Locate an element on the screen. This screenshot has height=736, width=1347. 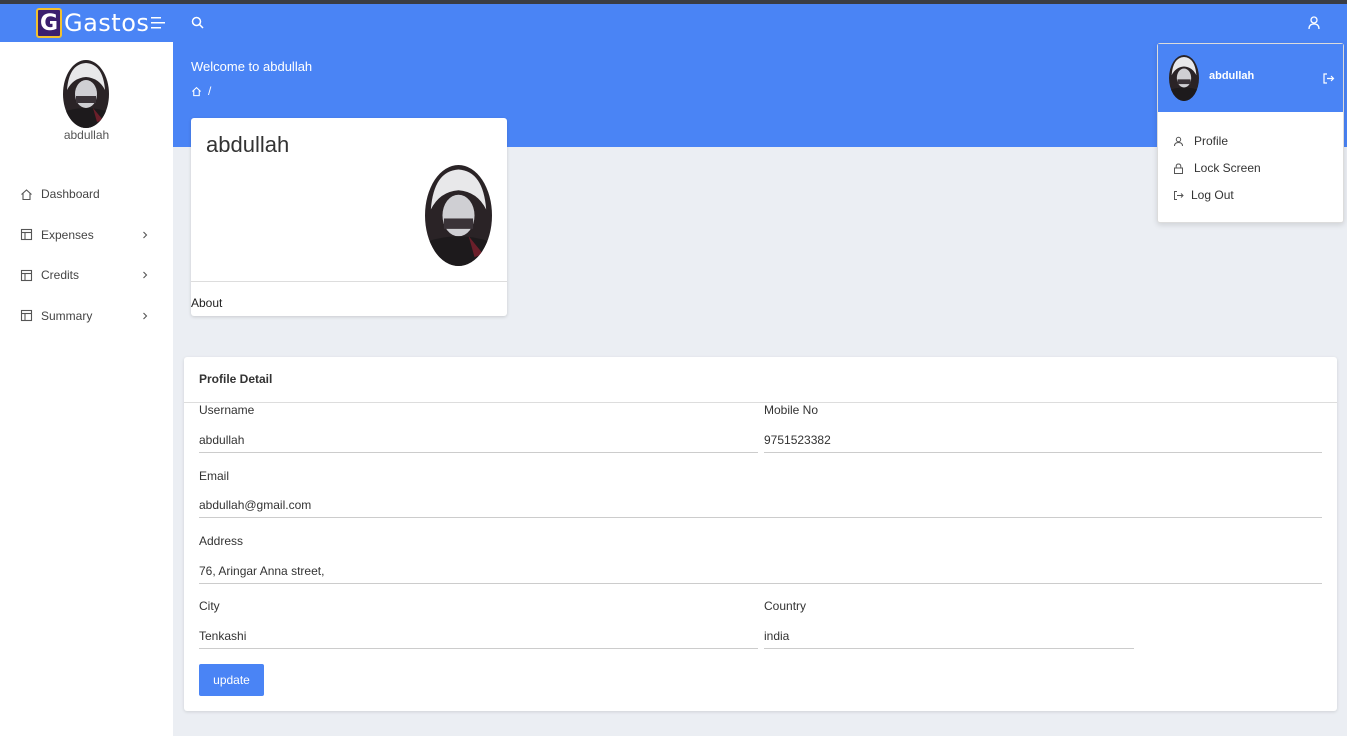
city-field is located at coordinates (478, 636).